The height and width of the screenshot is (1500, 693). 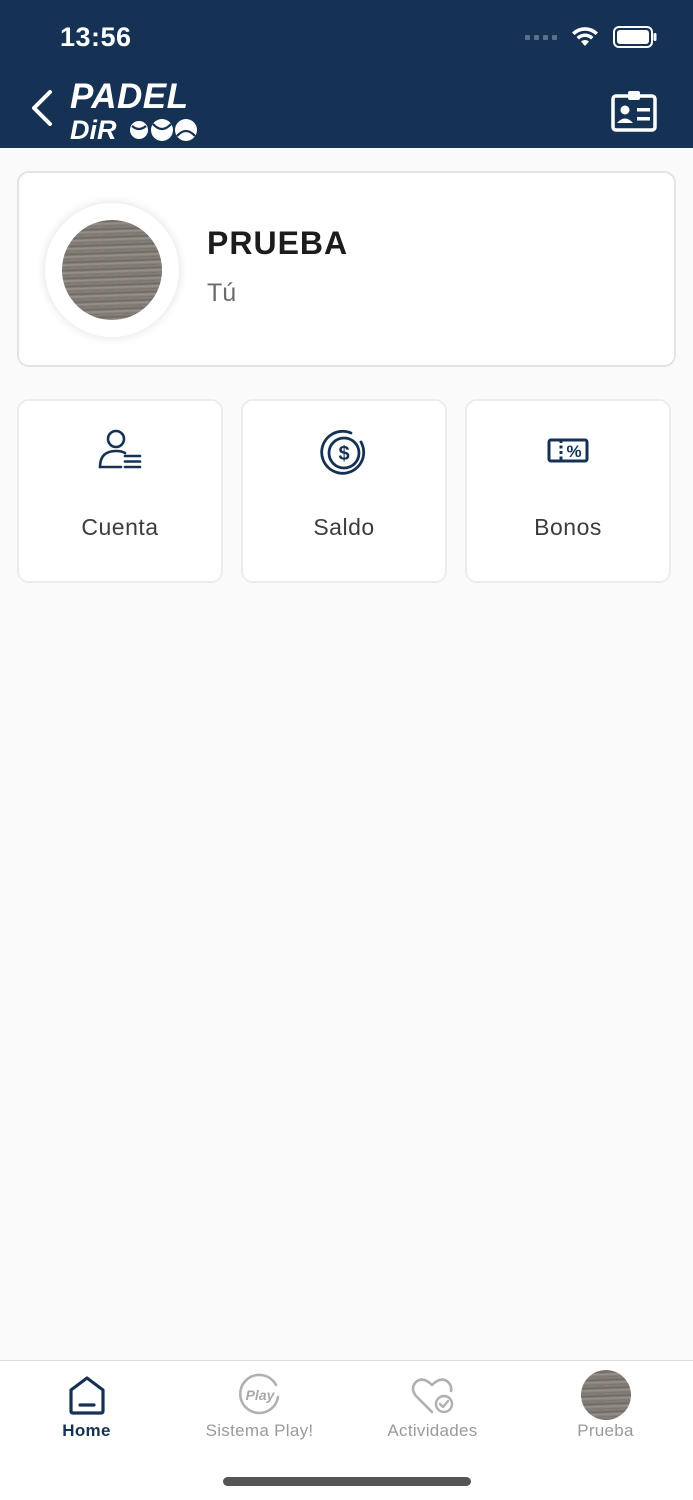 What do you see at coordinates (346, 269) in the screenshot?
I see `profile-card: PRUEBA Tú` at bounding box center [346, 269].